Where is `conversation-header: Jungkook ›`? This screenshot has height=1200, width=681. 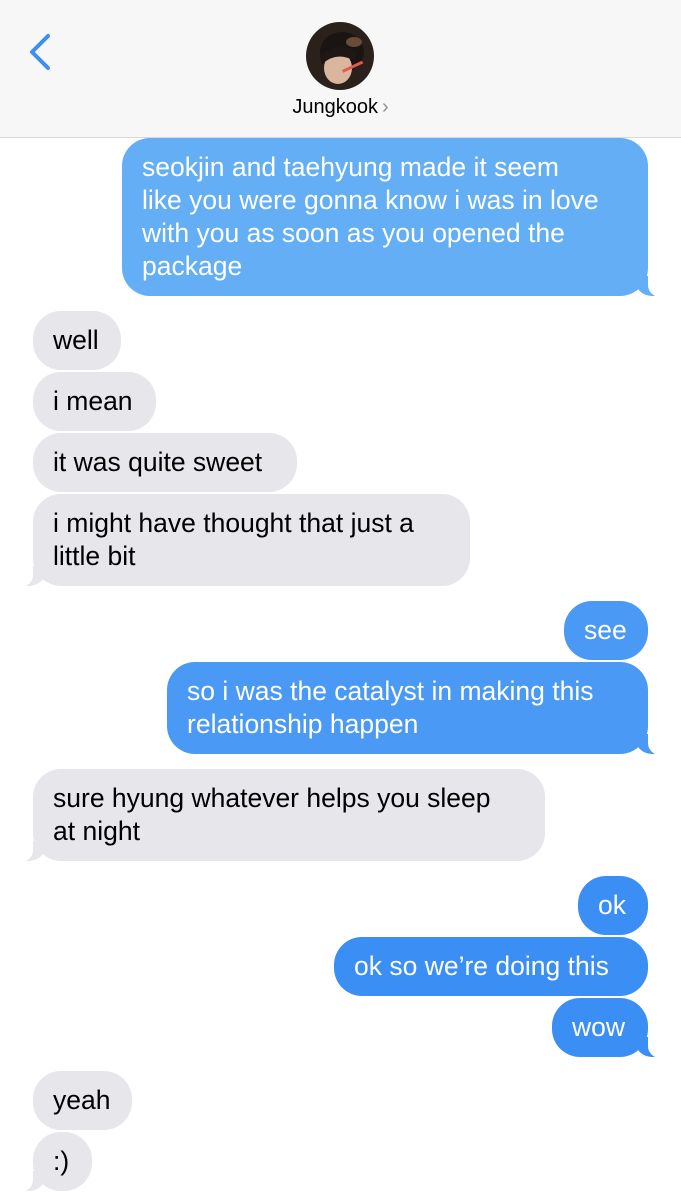
conversation-header: Jungkook › is located at coordinates (340, 69).